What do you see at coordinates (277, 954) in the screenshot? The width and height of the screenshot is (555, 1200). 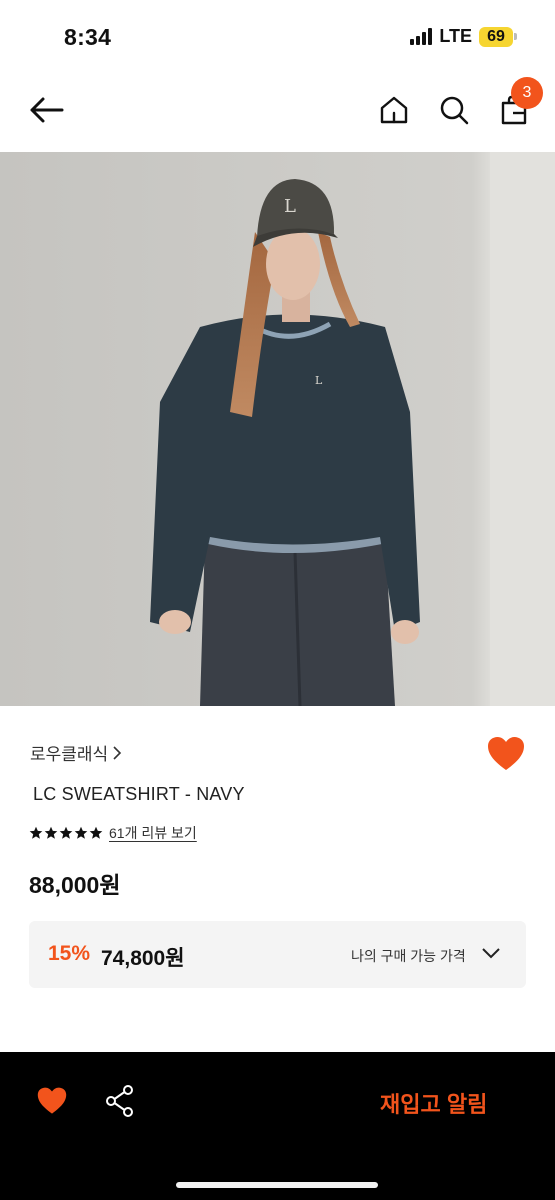 I see `my-price-dropdown: 15% 74,800원 나의 구매 가능 가격` at bounding box center [277, 954].